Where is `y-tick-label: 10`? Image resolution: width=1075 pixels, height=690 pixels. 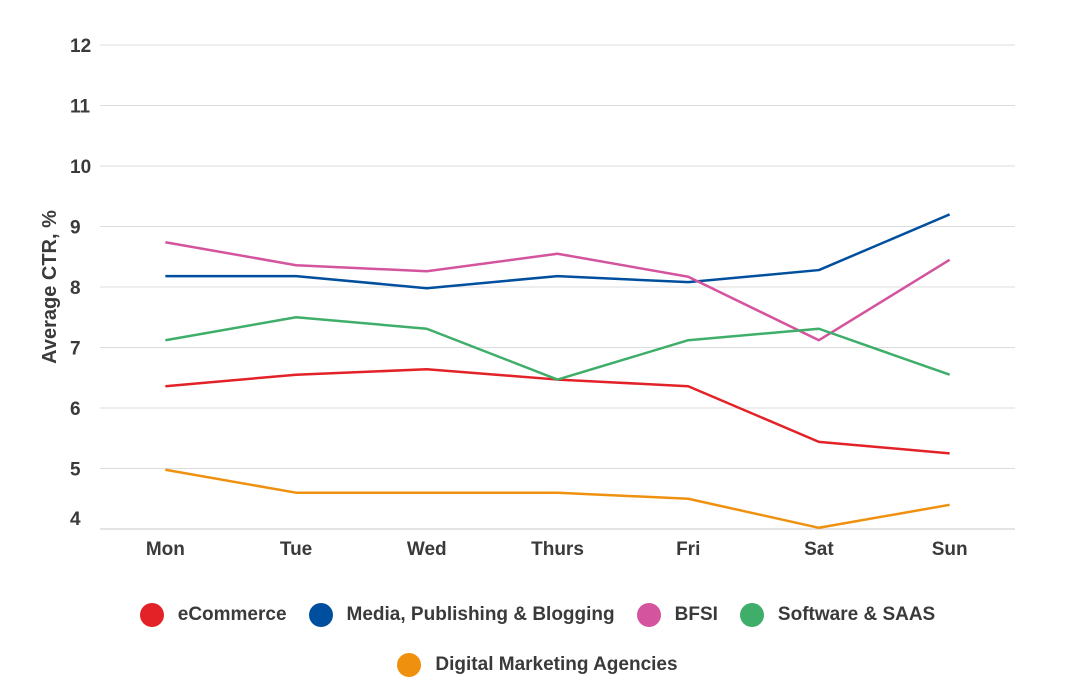 y-tick-label: 10 is located at coordinates (80, 167).